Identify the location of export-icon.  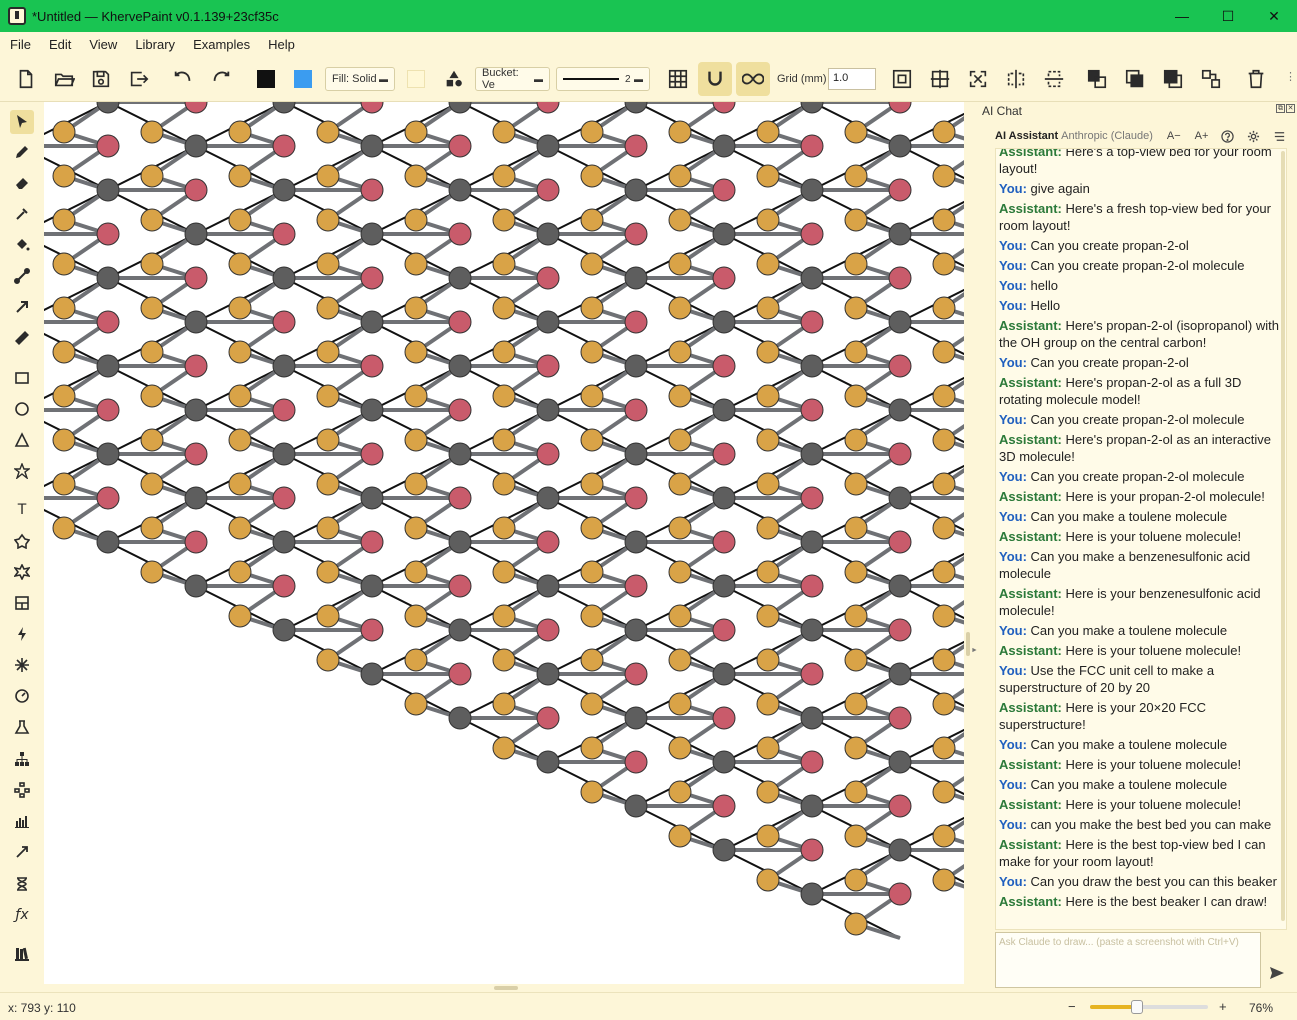
(139, 79).